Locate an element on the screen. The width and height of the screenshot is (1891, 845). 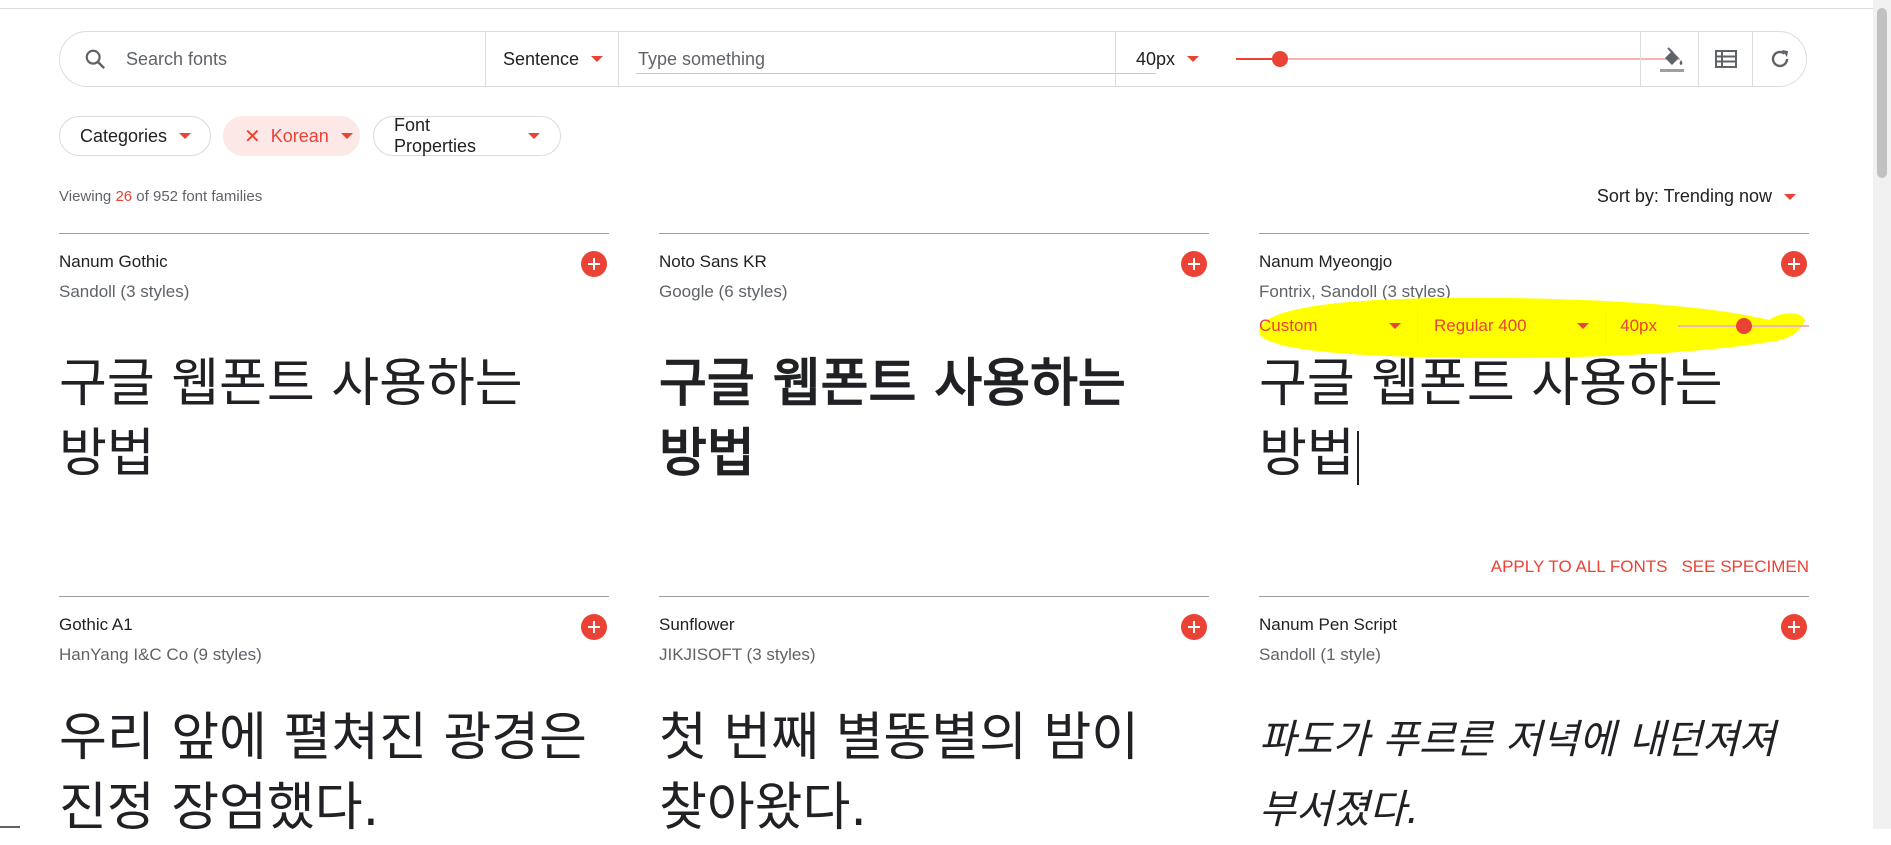
list-view-button is located at coordinates (1726, 59).